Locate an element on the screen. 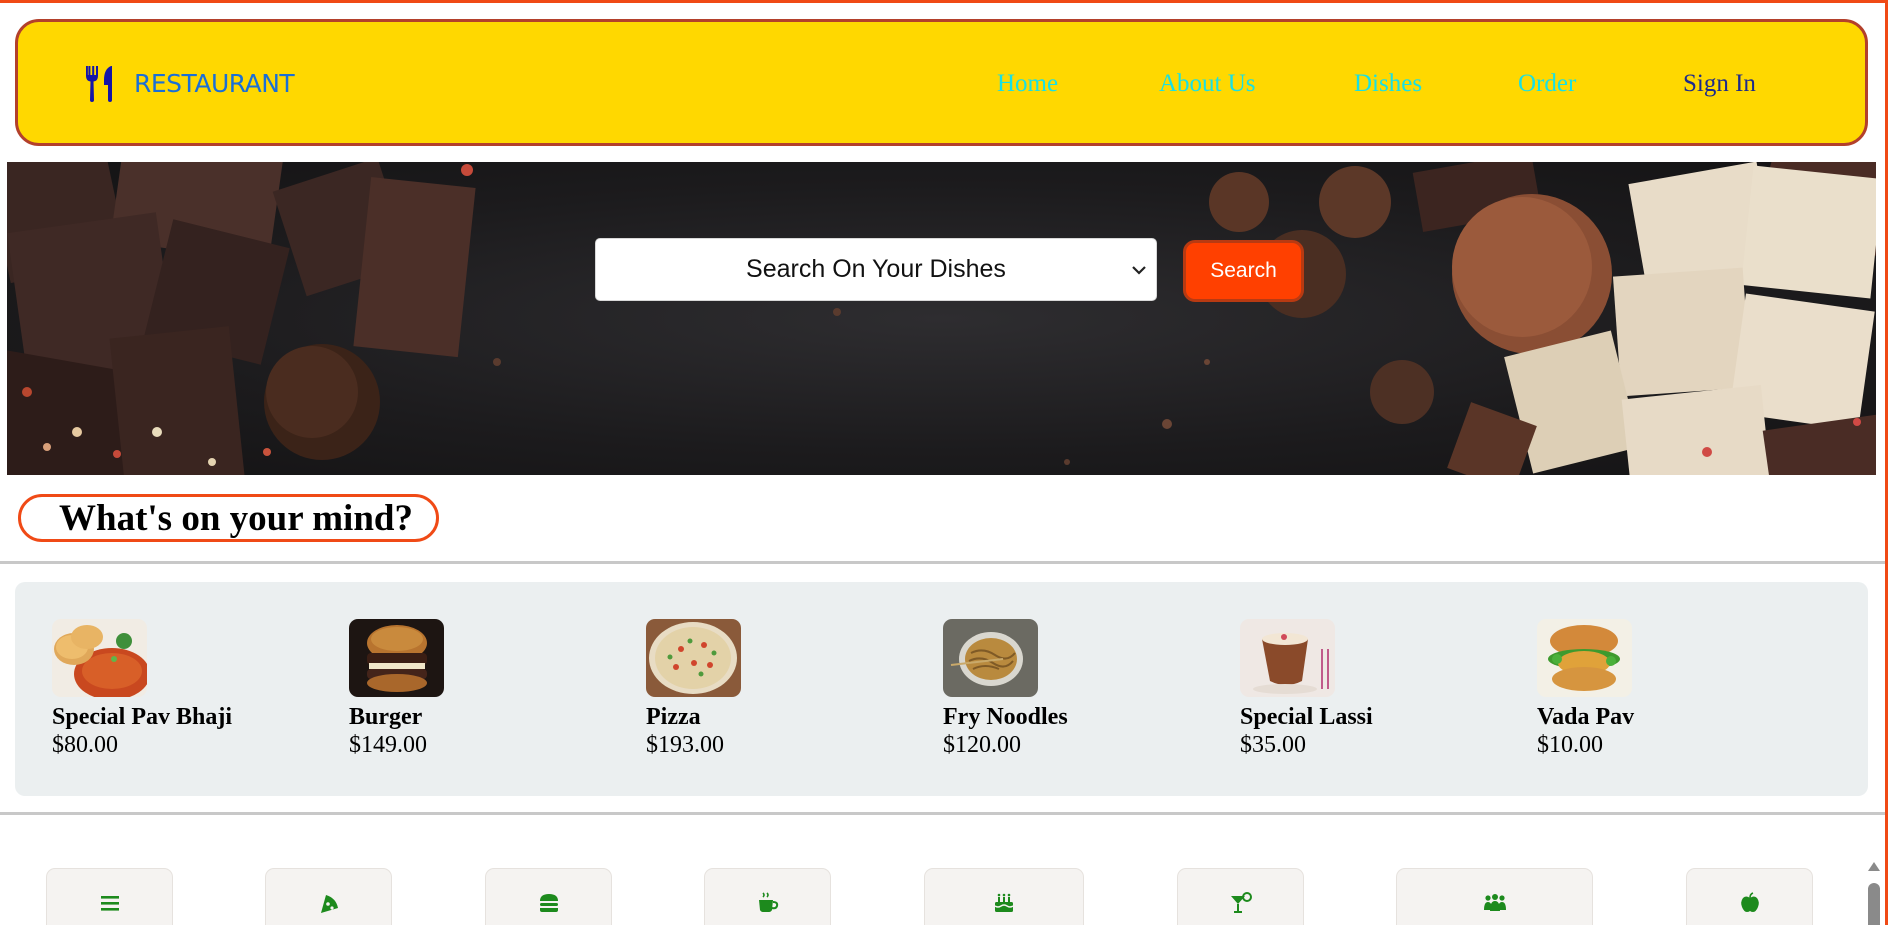 The height and width of the screenshot is (925, 1888). page-scrollbar is located at coordinates (1874, 892).